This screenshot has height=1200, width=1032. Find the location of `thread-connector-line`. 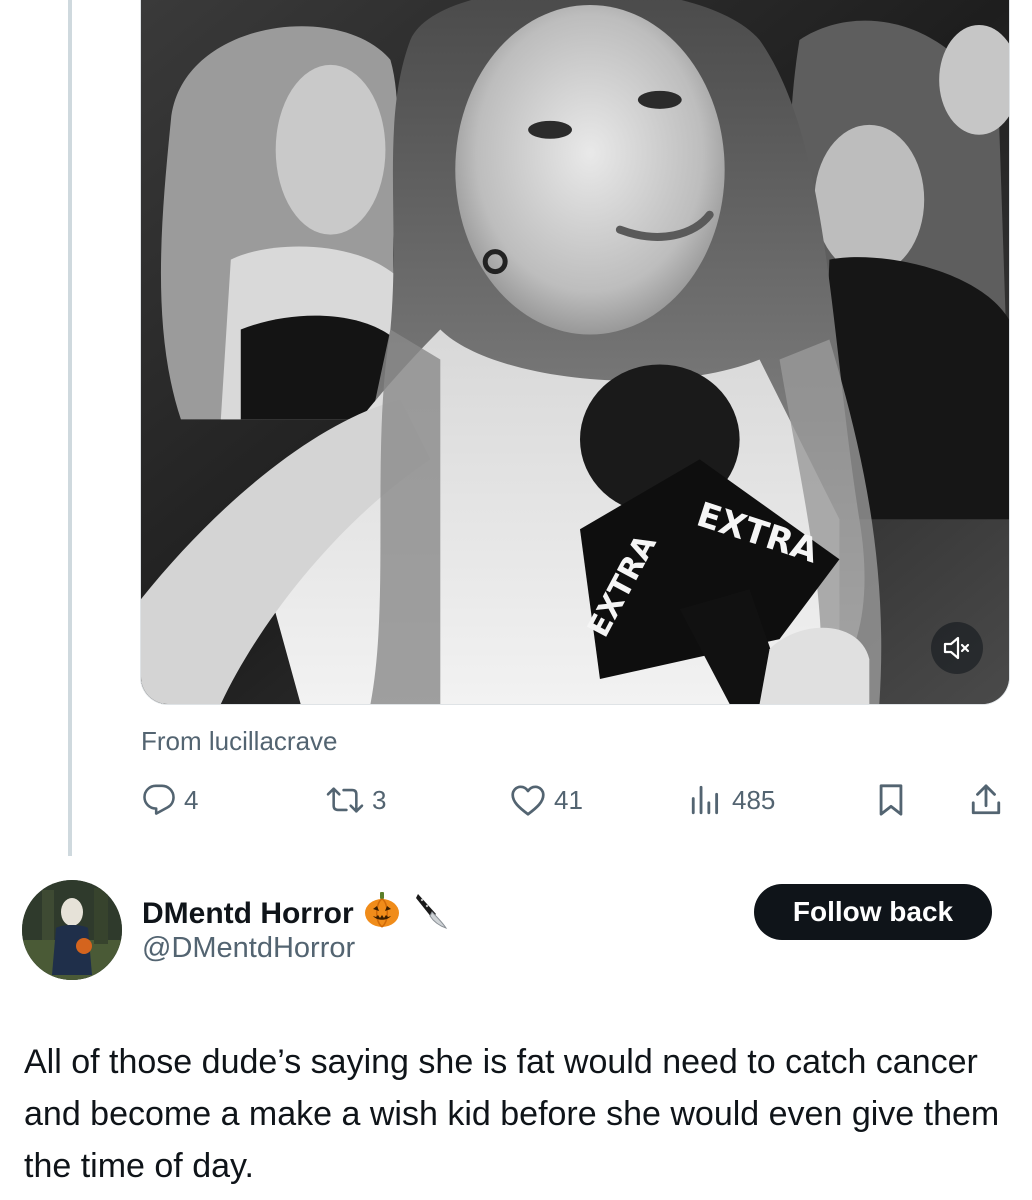

thread-connector-line is located at coordinates (70, 428).